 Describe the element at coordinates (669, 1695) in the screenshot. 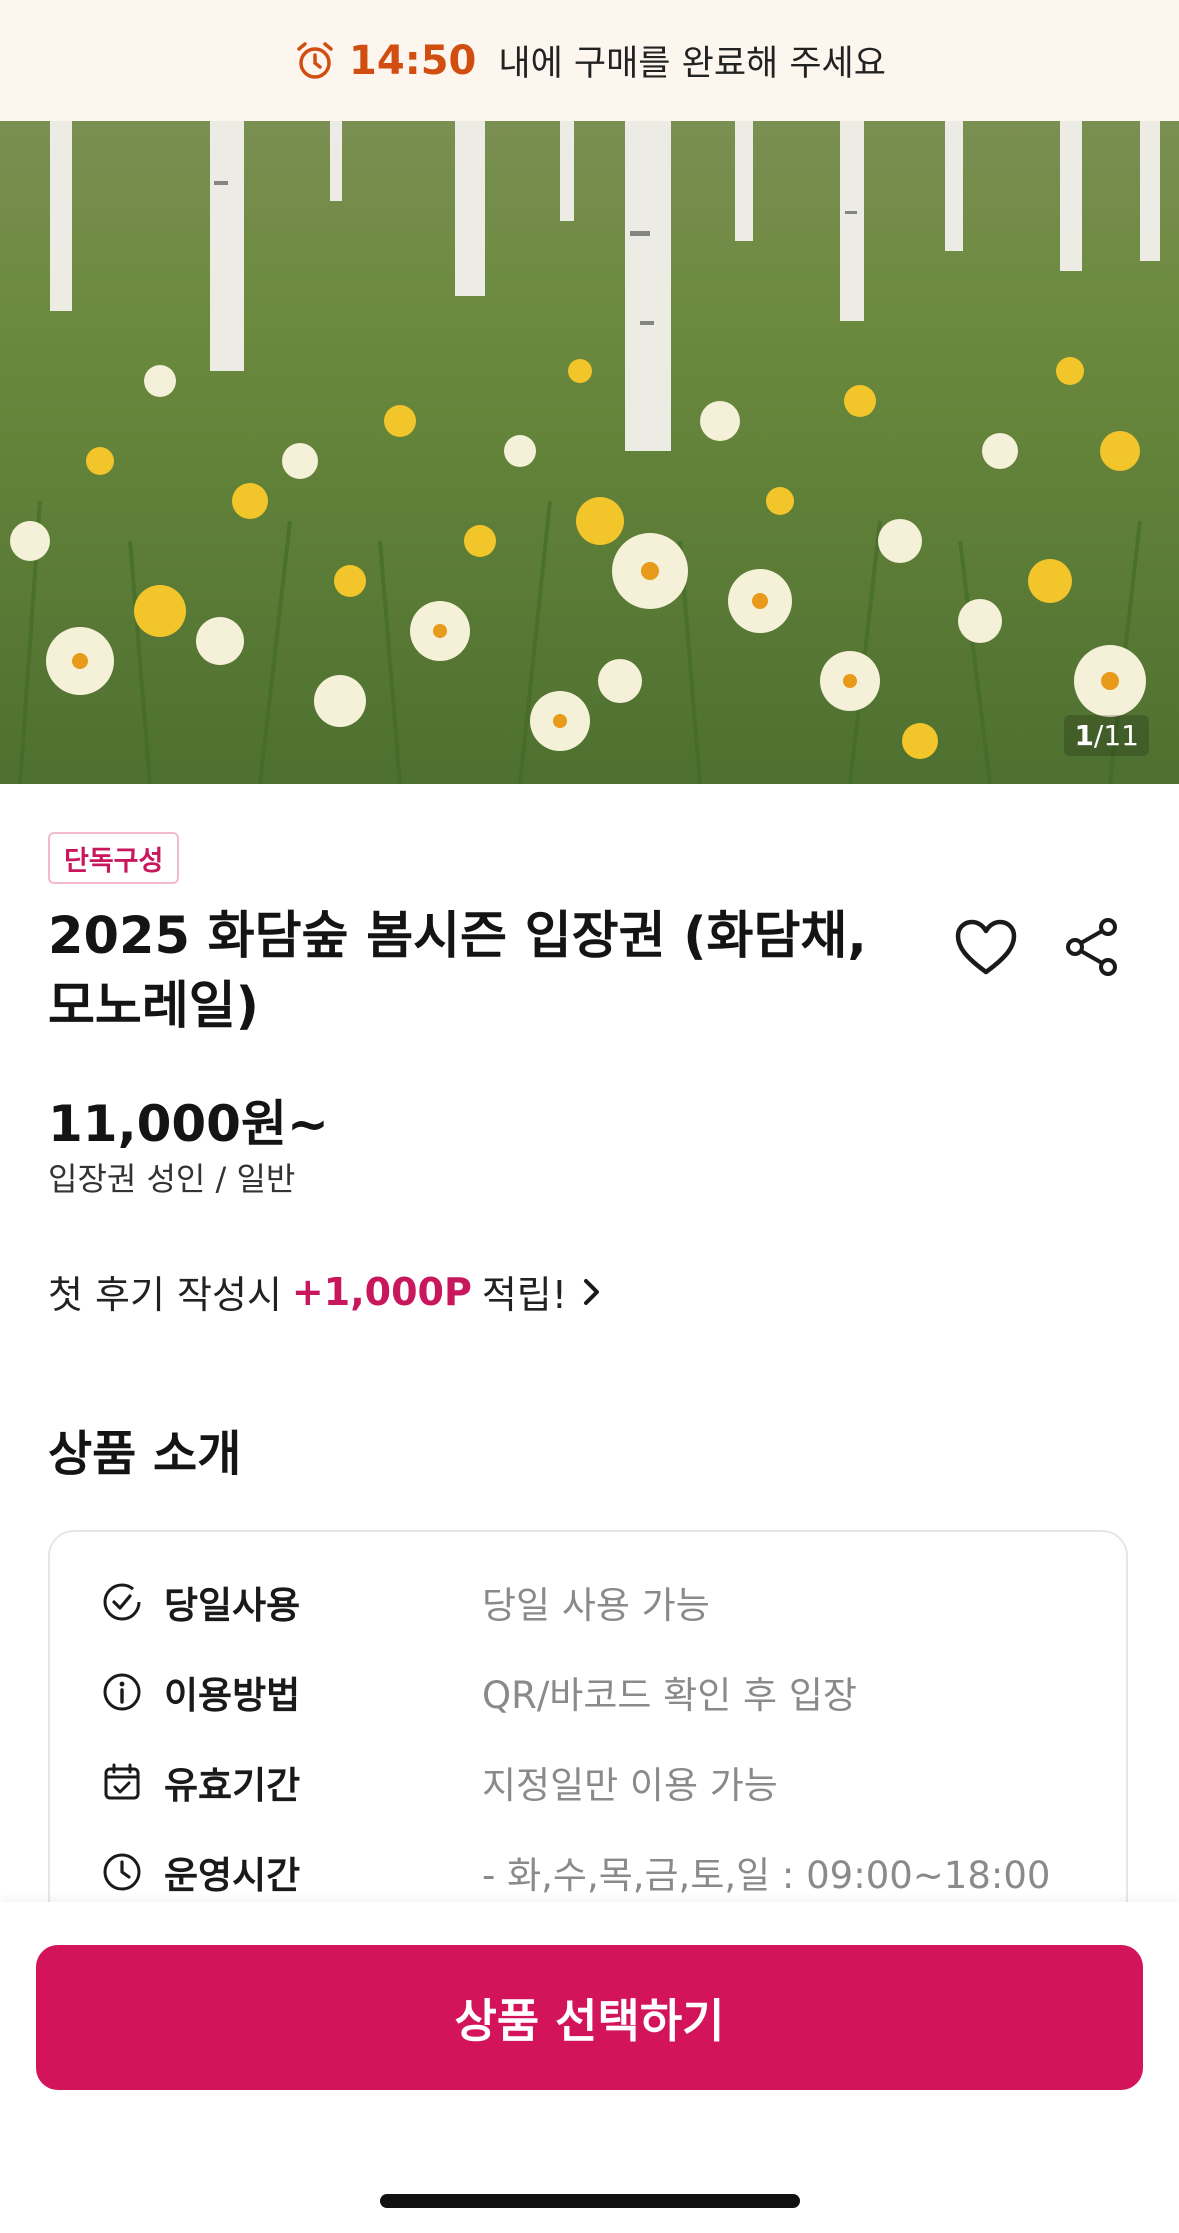

I see `info-value: QR/바코드 확인 후 입장` at that location.